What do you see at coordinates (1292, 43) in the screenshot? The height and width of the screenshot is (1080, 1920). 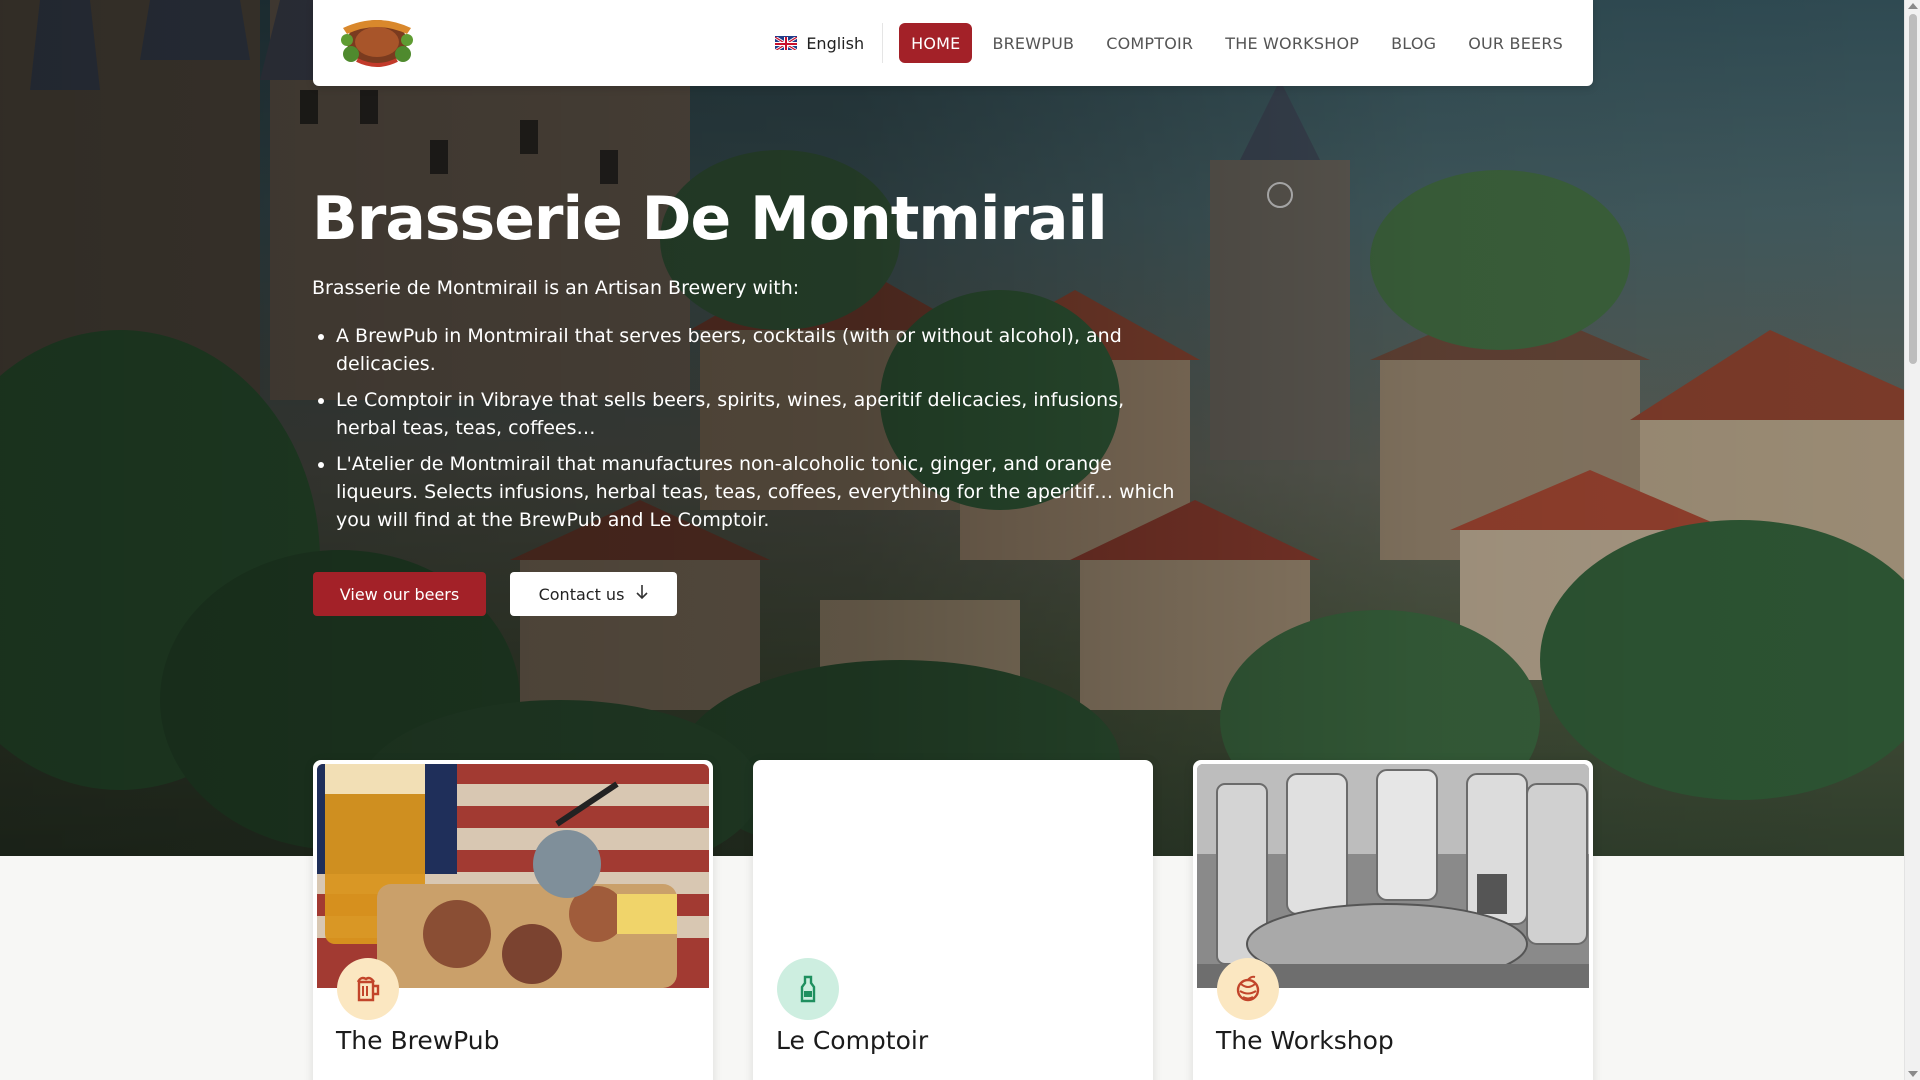 I see `nav-workshop: THE WORKSHOP` at bounding box center [1292, 43].